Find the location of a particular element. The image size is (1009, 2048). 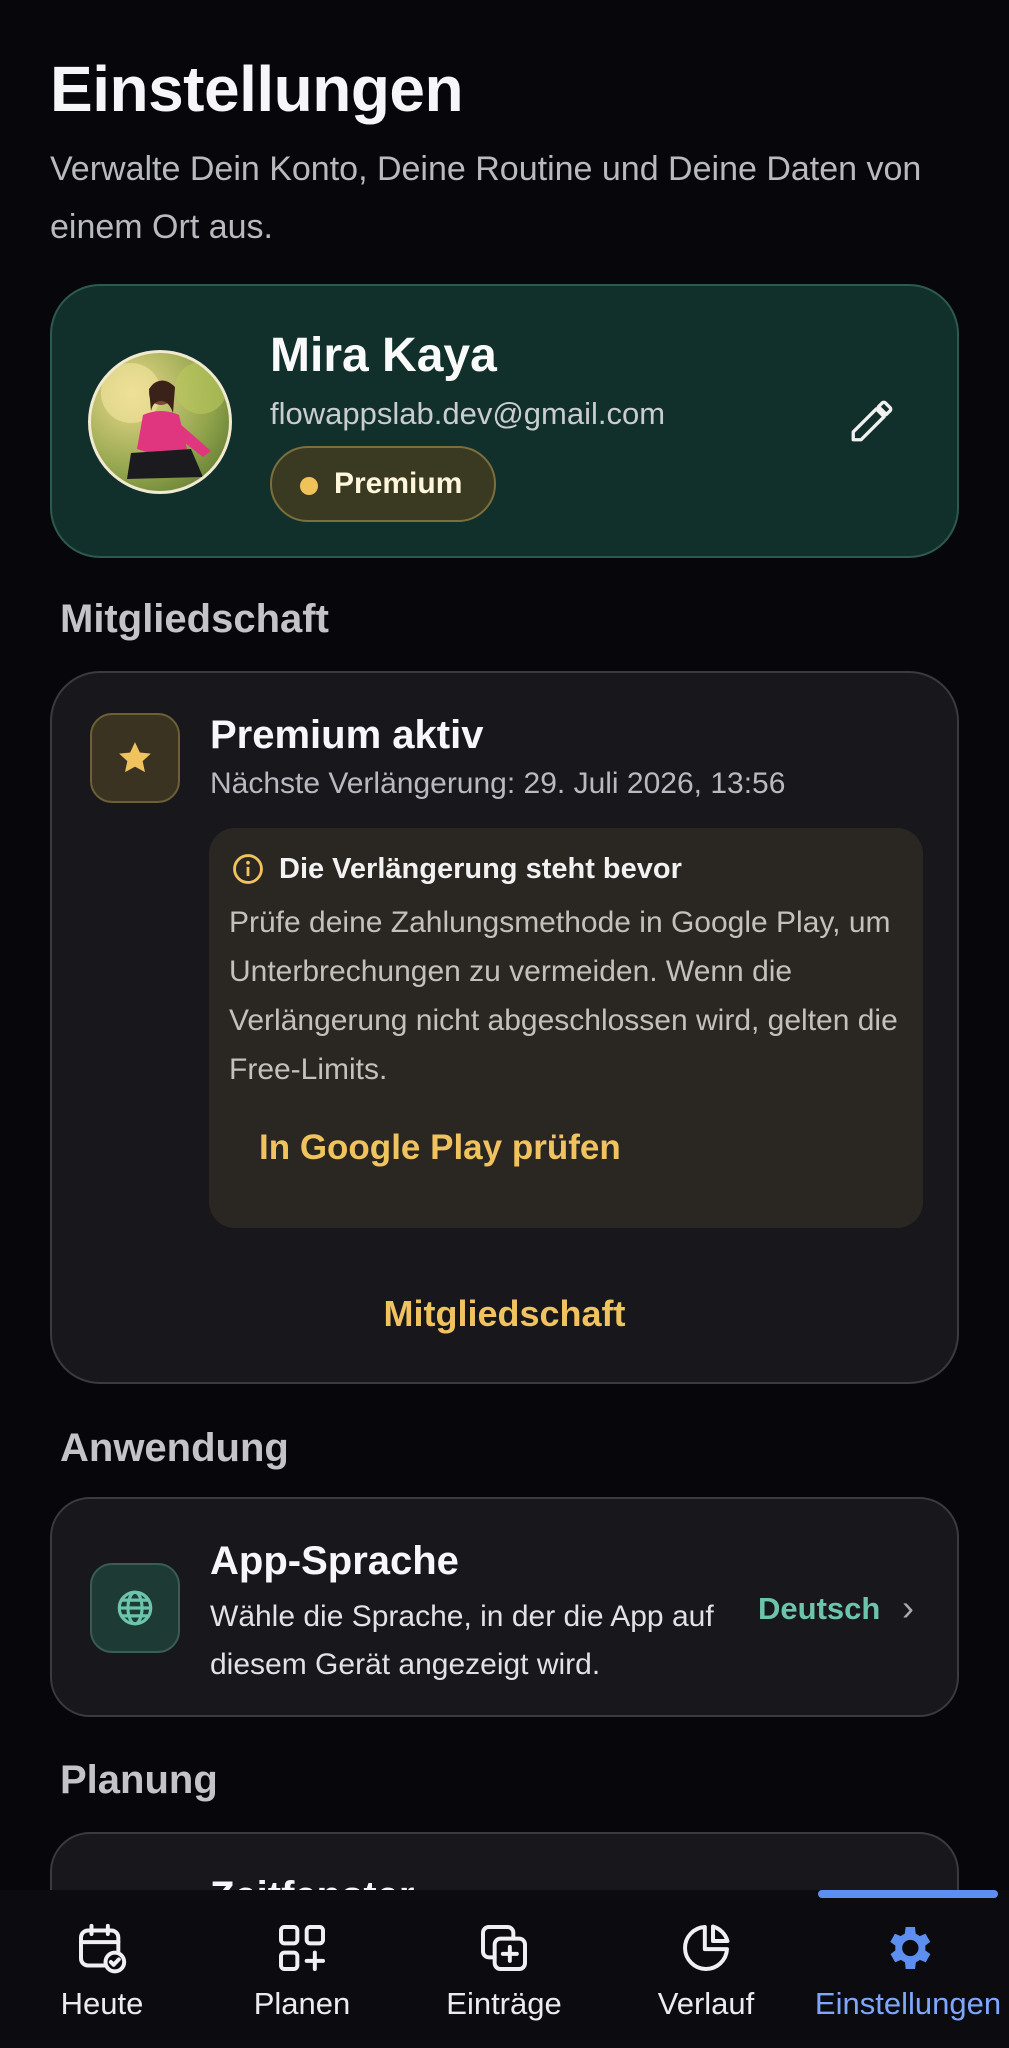

star-icon is located at coordinates (135, 757).